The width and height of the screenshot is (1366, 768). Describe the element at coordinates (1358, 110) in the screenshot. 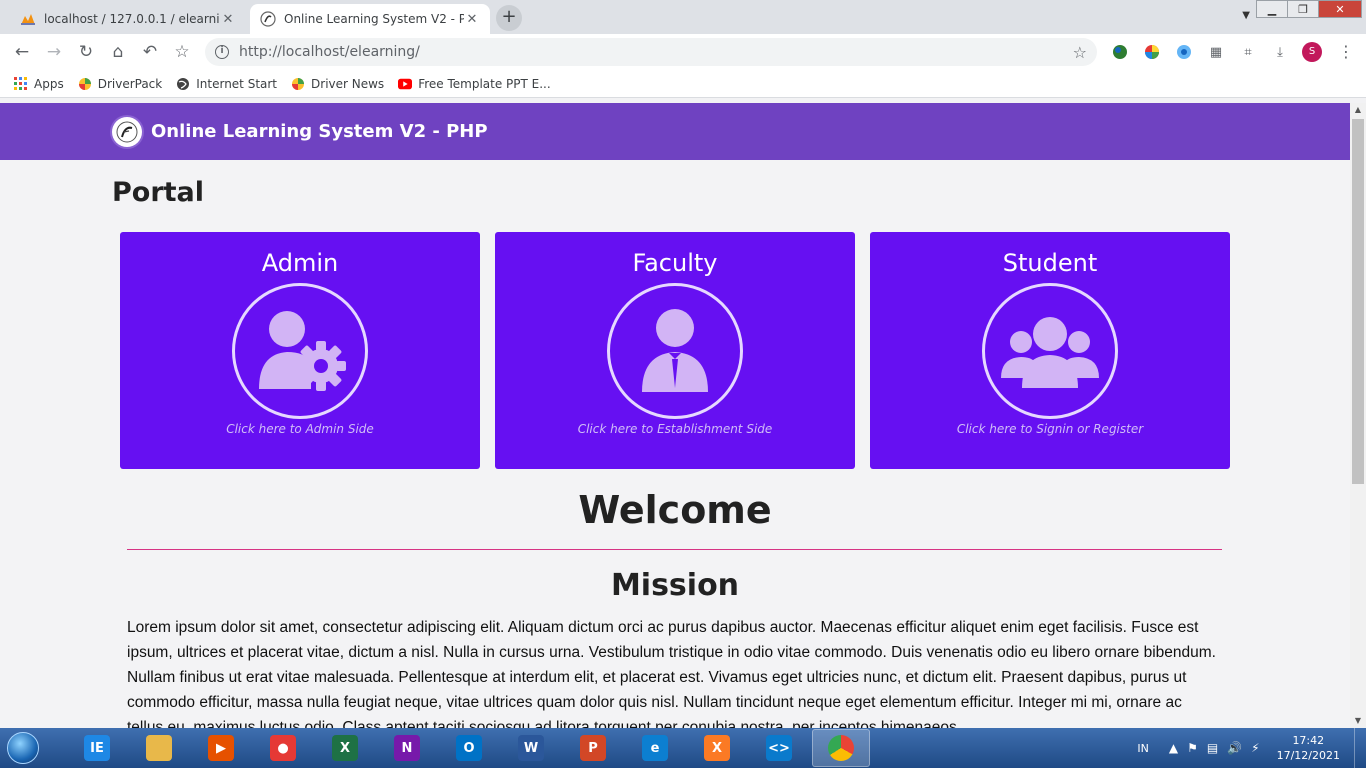

I see `scroll-up-arrow-icon: ▲` at that location.